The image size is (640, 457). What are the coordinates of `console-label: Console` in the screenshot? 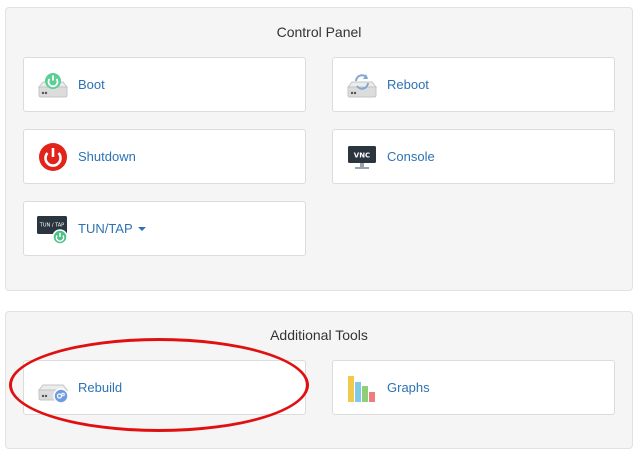 It's located at (411, 156).